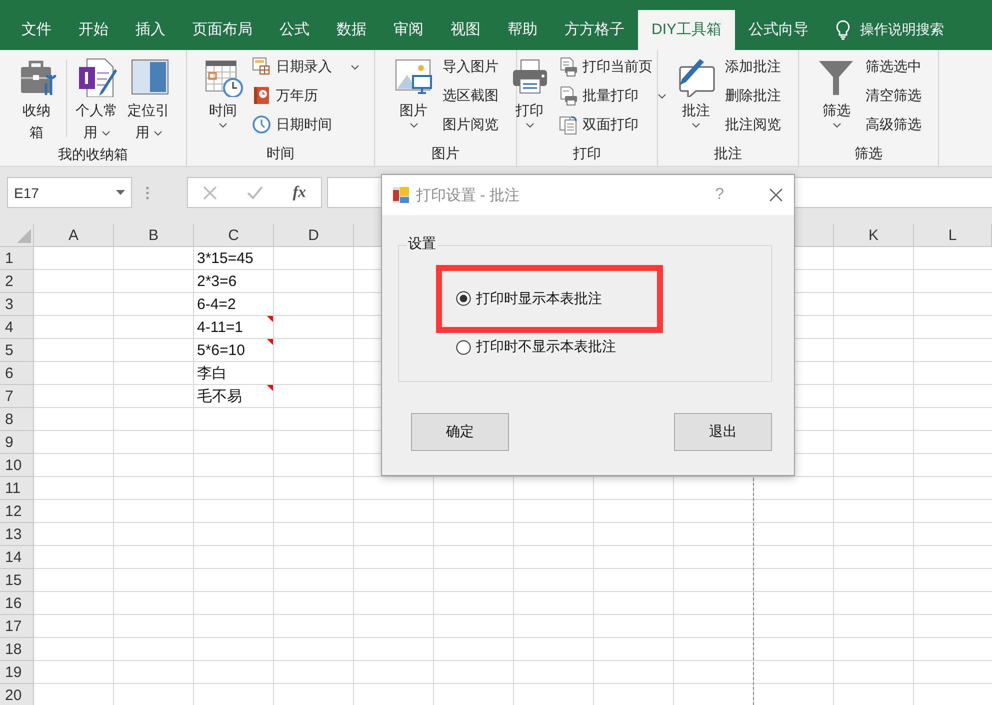 The width and height of the screenshot is (992, 705). What do you see at coordinates (894, 125) in the screenshot?
I see `ribbon-button: 高级筛选` at bounding box center [894, 125].